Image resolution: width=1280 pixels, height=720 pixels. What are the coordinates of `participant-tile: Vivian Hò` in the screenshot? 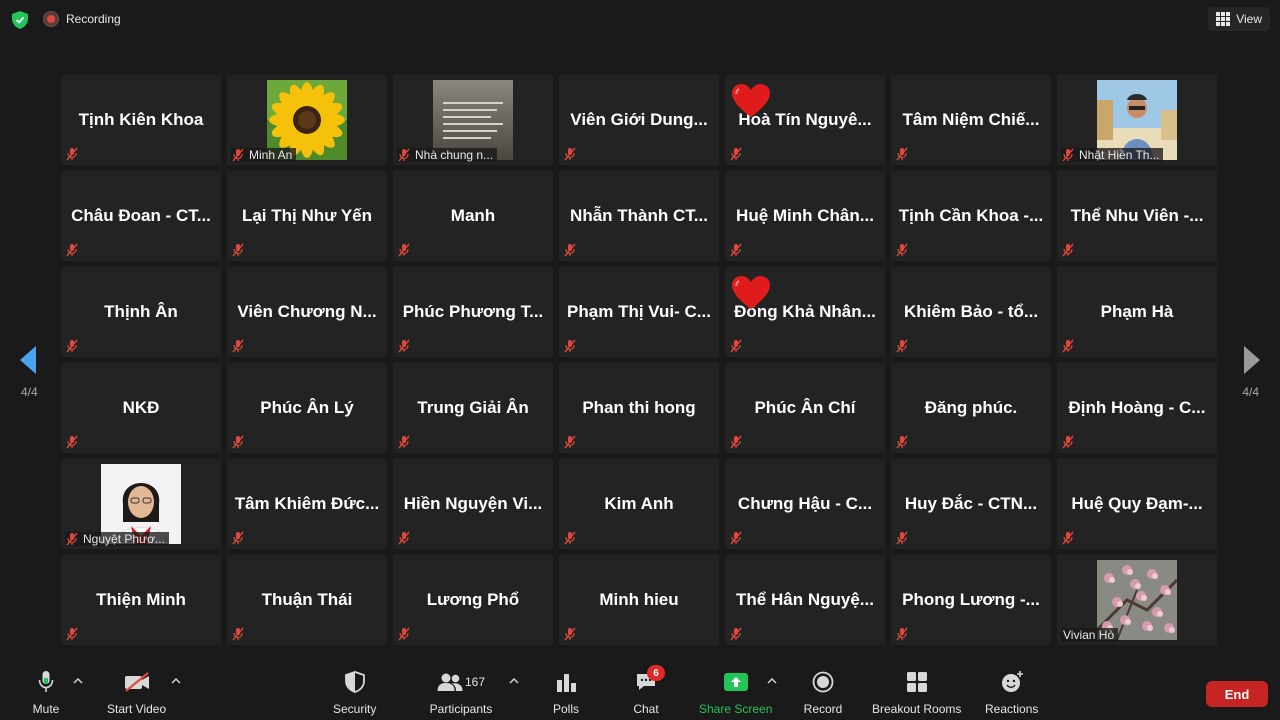 It's located at (1137, 600).